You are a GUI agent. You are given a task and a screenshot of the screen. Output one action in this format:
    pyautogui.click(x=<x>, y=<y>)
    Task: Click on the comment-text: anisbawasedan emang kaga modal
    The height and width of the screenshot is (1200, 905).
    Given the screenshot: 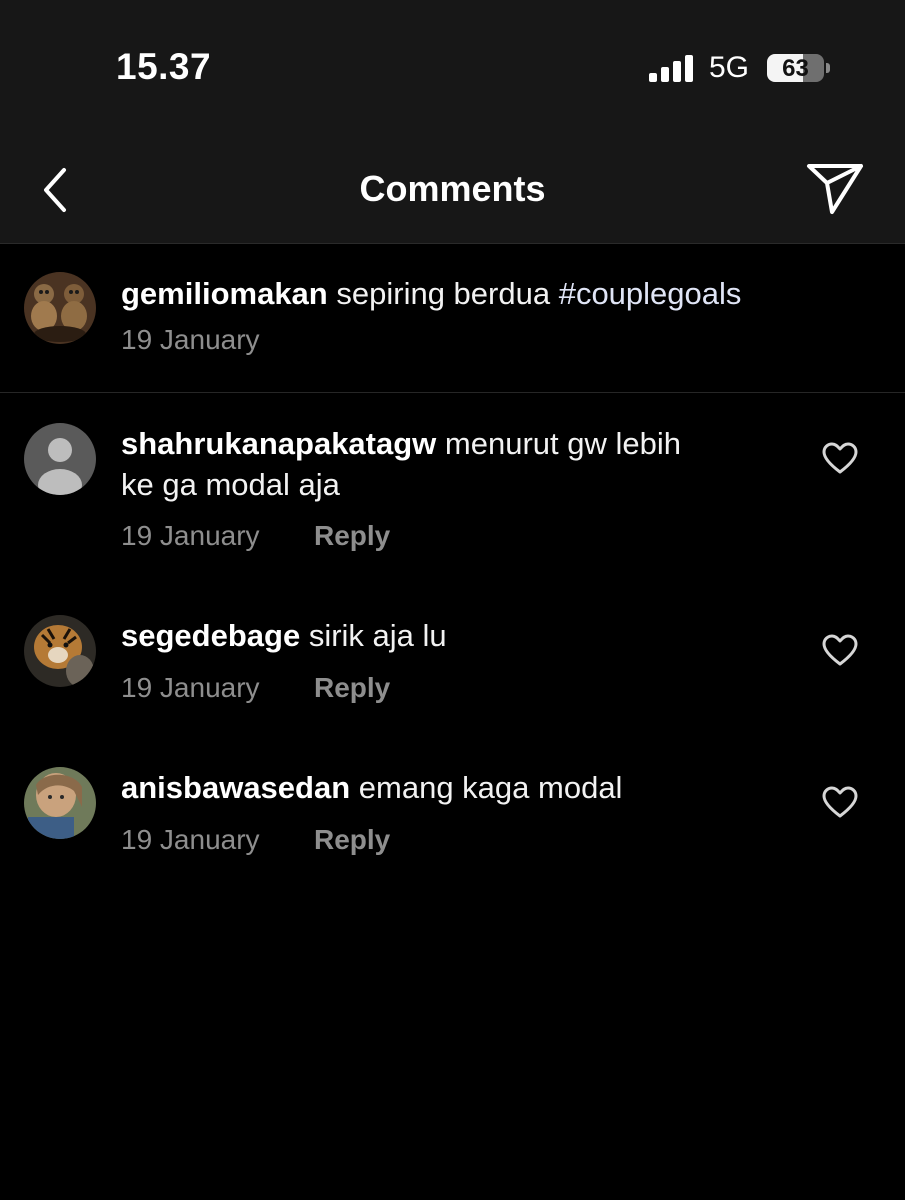 What is the action you would take?
    pyautogui.click(x=371, y=787)
    